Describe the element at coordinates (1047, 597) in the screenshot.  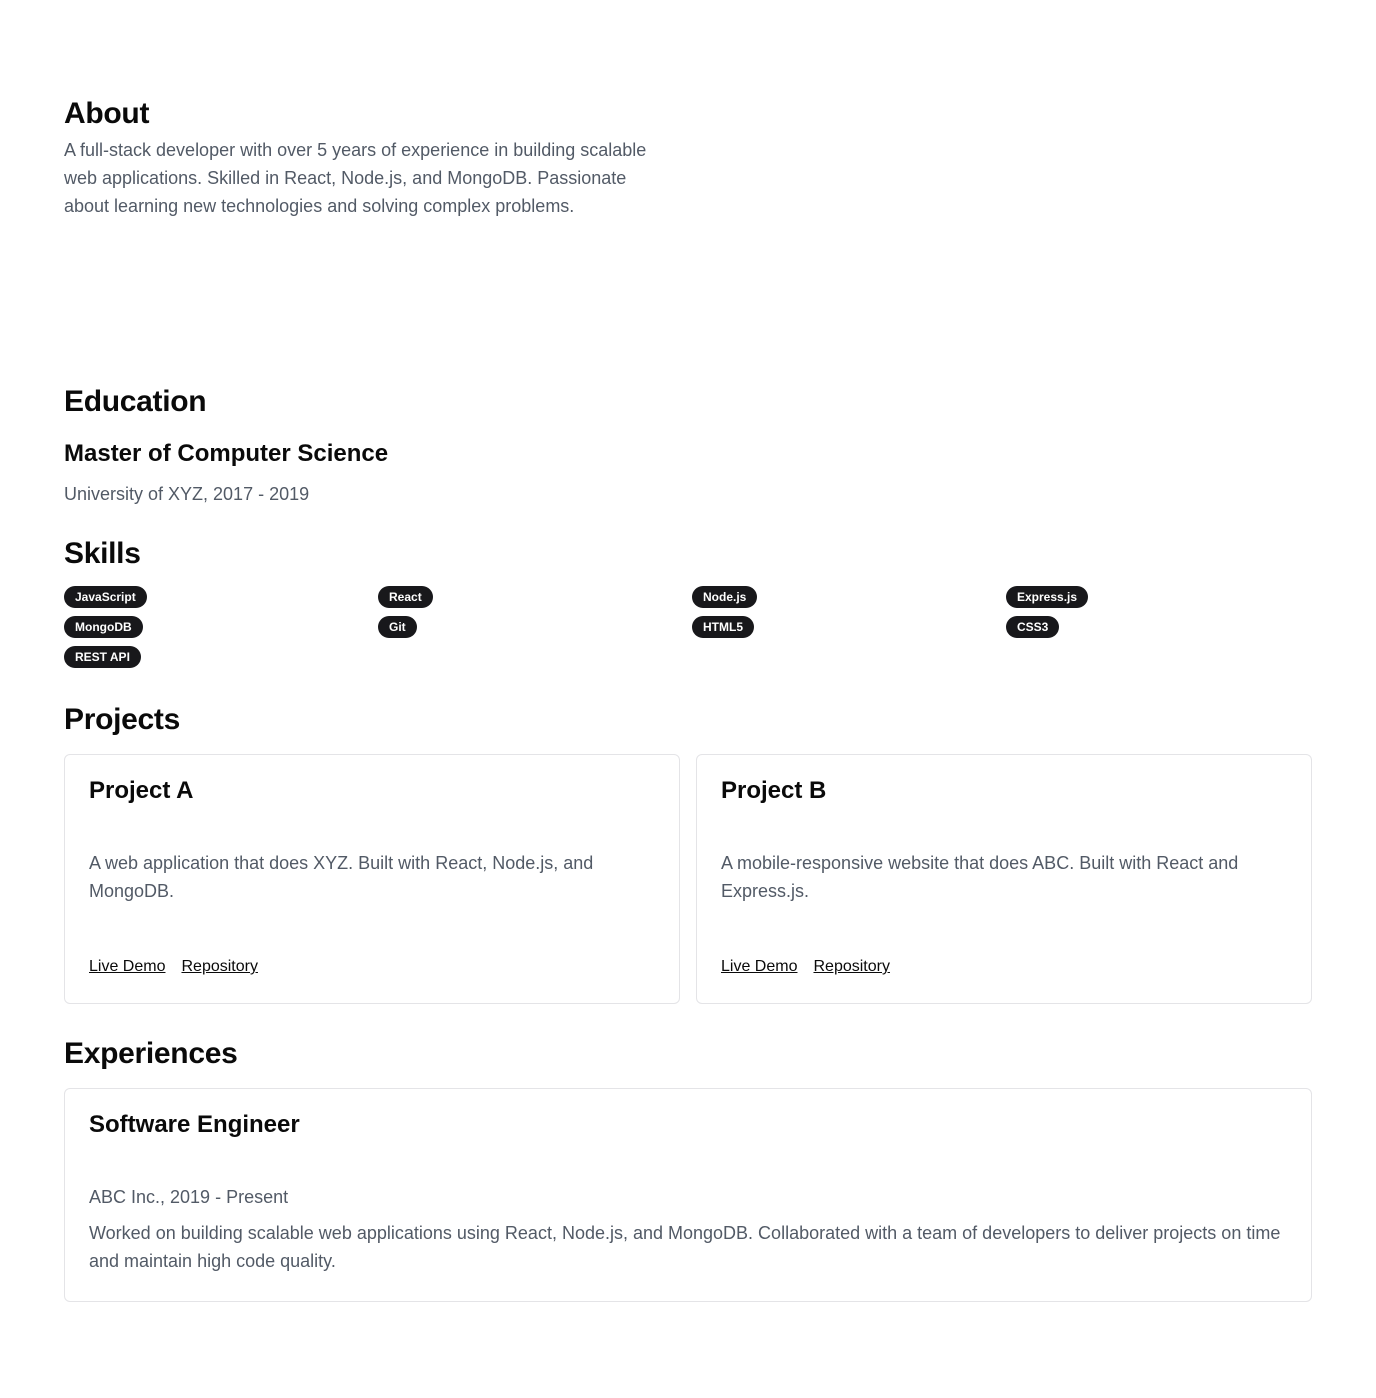
I see `skill-badge: Express.js` at that location.